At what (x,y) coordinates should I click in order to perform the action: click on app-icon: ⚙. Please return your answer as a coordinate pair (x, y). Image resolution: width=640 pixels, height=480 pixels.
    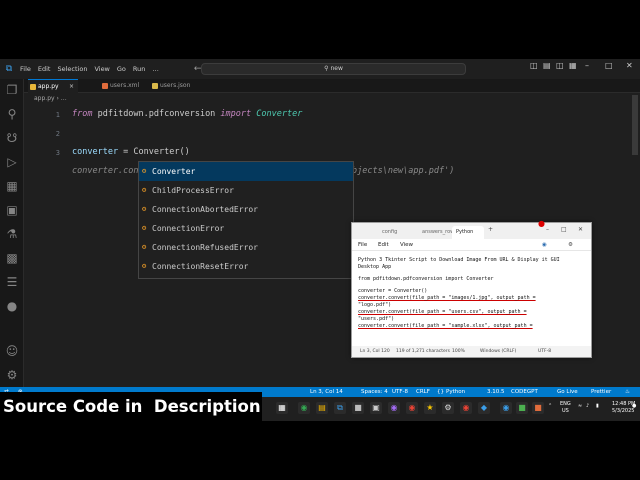
    Looking at the image, I should click on (448, 408).